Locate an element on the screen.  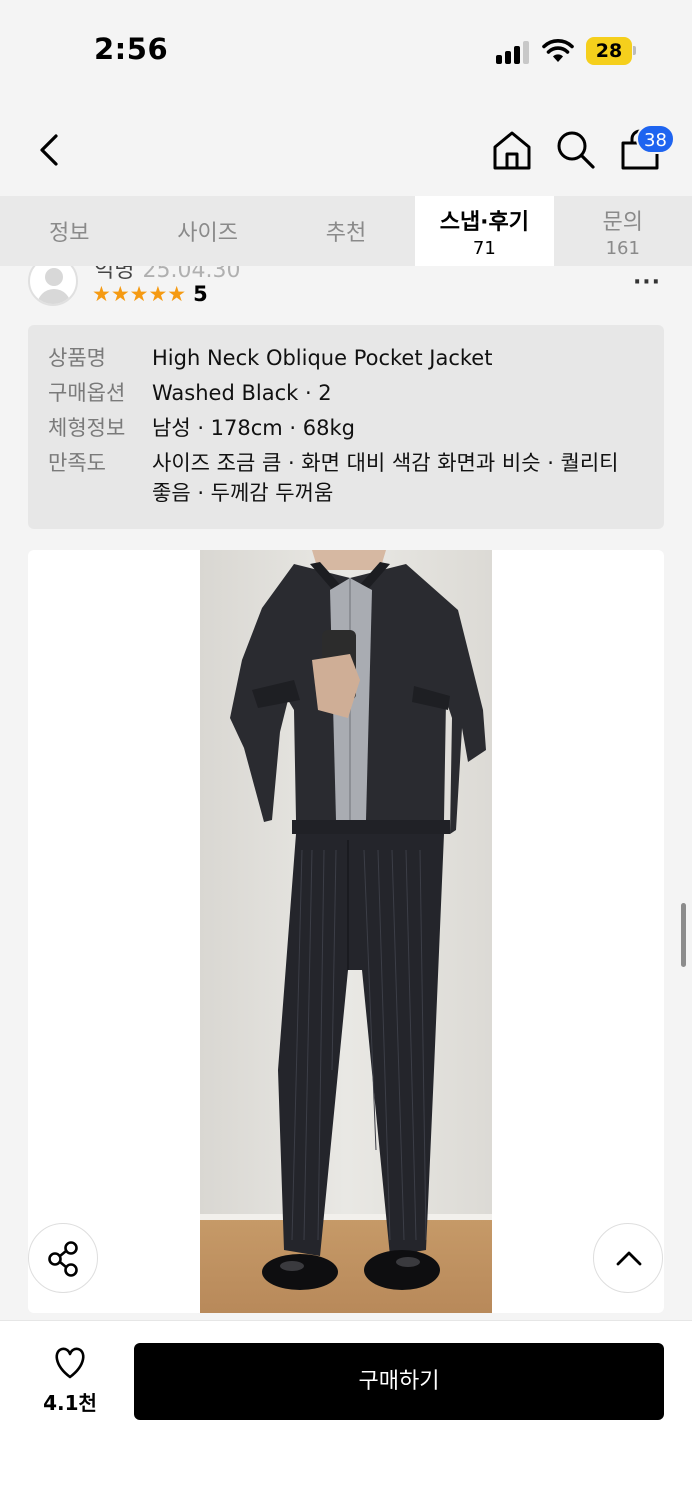
heart-icon is located at coordinates (70, 1363).